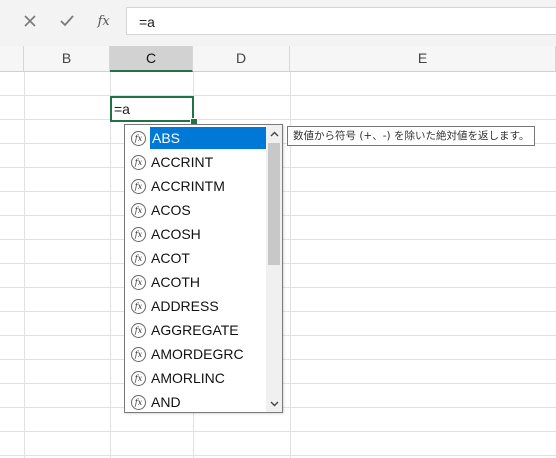 Image resolution: width=556 pixels, height=458 pixels. What do you see at coordinates (182, 162) in the screenshot?
I see `autocomplete-item-label: ACCRINT` at bounding box center [182, 162].